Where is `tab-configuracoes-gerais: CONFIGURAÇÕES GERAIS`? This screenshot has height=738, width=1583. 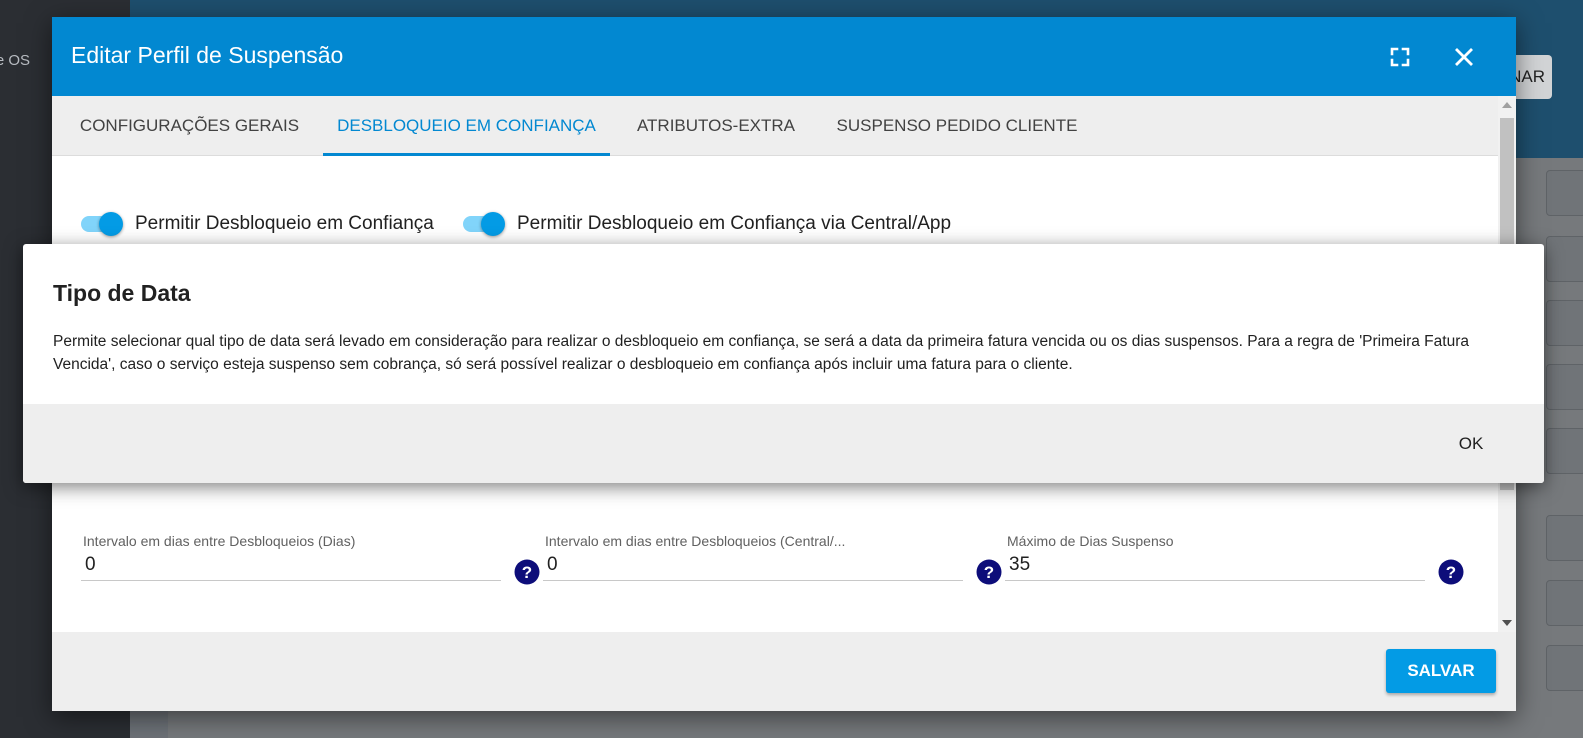 tab-configuracoes-gerais: CONFIGURAÇÕES GERAIS is located at coordinates (189, 126).